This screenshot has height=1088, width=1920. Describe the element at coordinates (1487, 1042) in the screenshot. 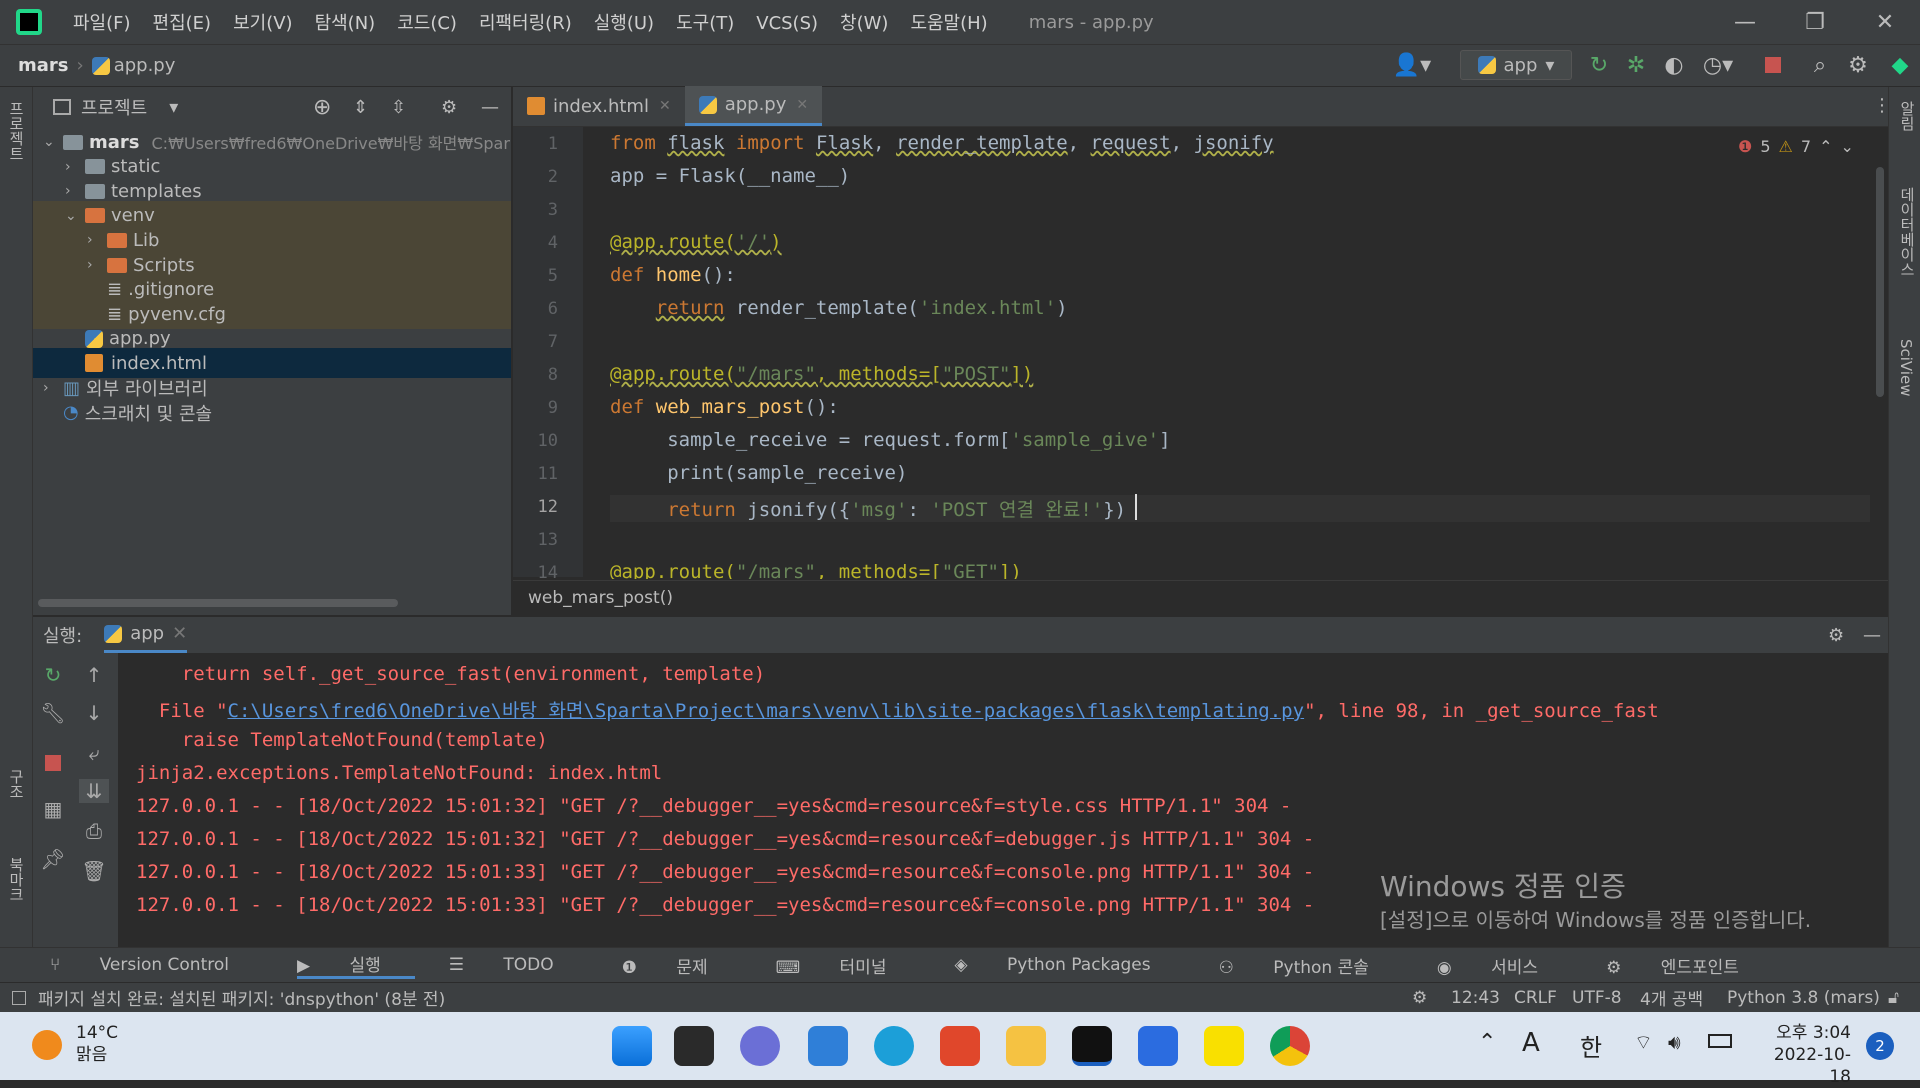

I see `tray-chevron-up-icon: ⌃` at that location.